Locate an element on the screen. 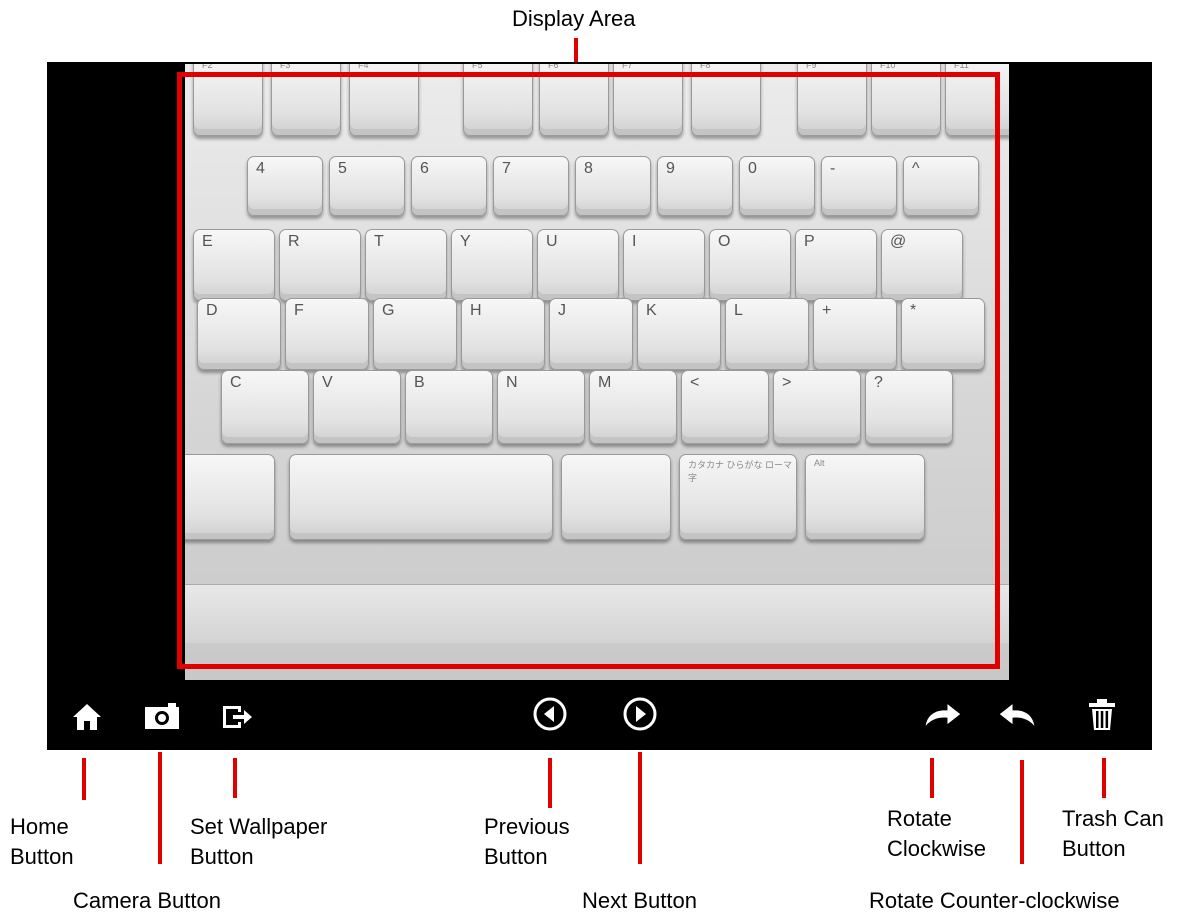 Image resolution: width=1195 pixels, height=916 pixels. camera-icon is located at coordinates (162, 716).